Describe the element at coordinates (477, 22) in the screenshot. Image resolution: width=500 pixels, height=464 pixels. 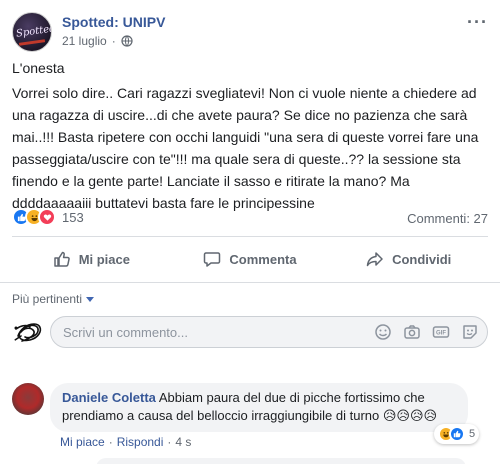
I see `more-options-icon: ···` at that location.